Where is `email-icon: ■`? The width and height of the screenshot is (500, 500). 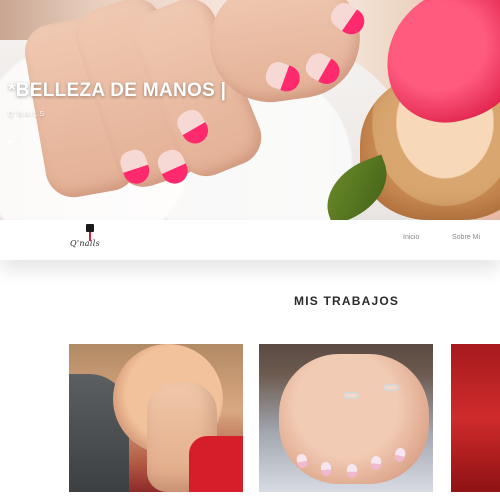 email-icon: ■ is located at coordinates (10, 143).